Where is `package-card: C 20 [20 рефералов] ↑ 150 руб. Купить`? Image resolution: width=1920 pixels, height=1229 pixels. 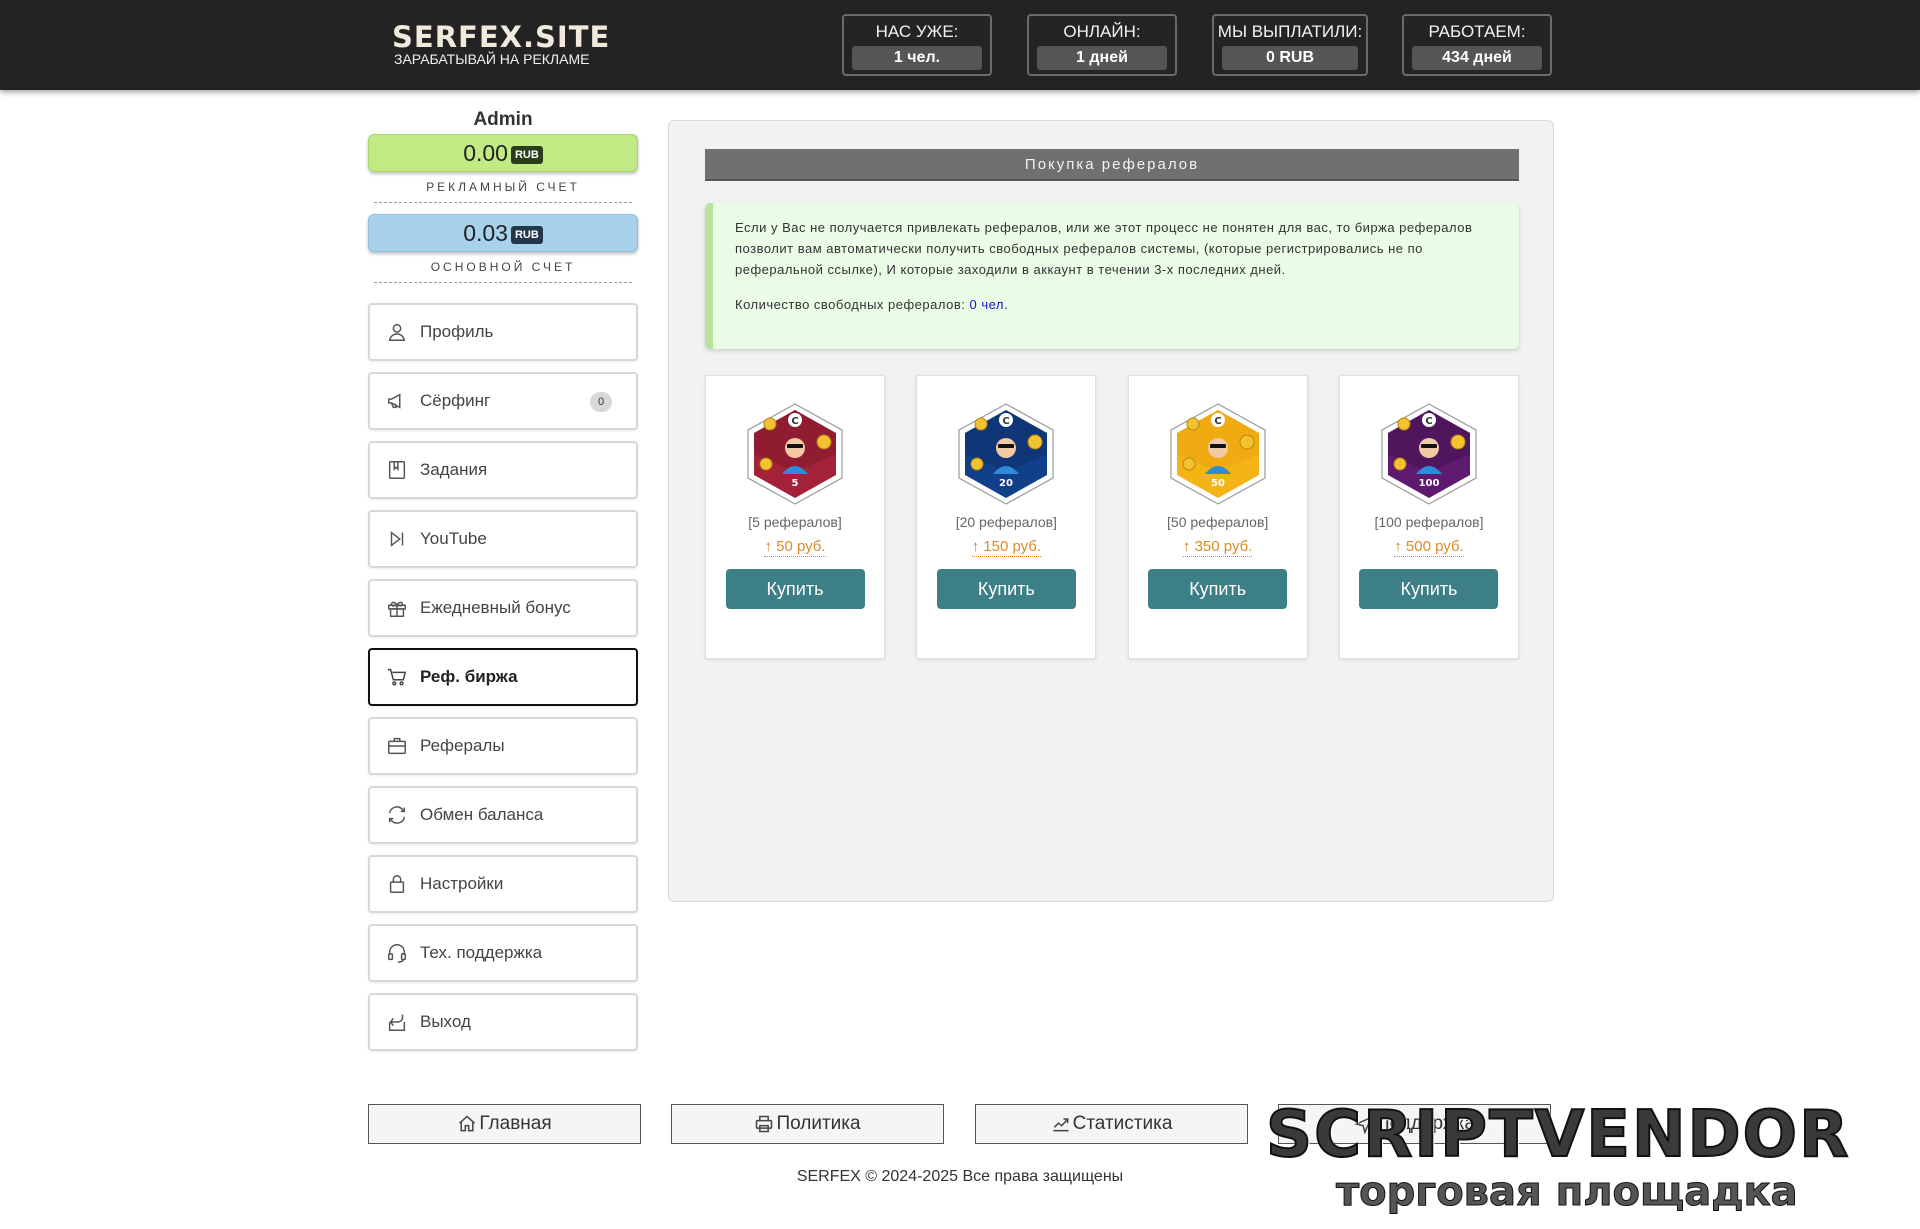 package-card: C 20 [20 рефералов] ↑ 150 руб. Купить is located at coordinates (1006, 517).